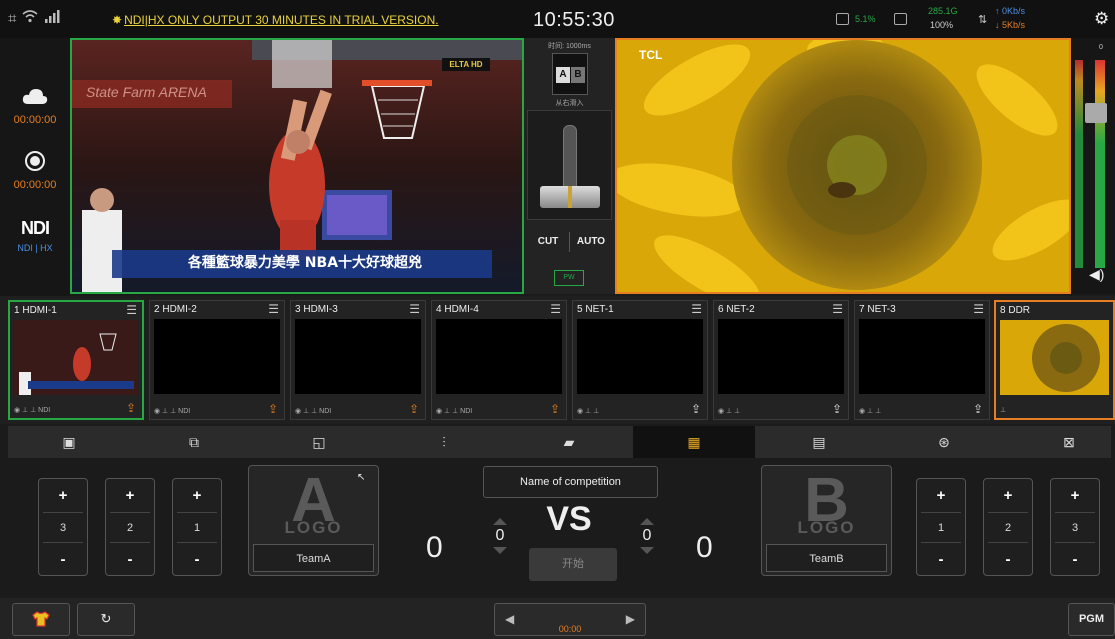  Describe the element at coordinates (557, 618) in the screenshot. I see `bottom-bar: ↻ ◀ ▶ 00:00 PGM` at that location.